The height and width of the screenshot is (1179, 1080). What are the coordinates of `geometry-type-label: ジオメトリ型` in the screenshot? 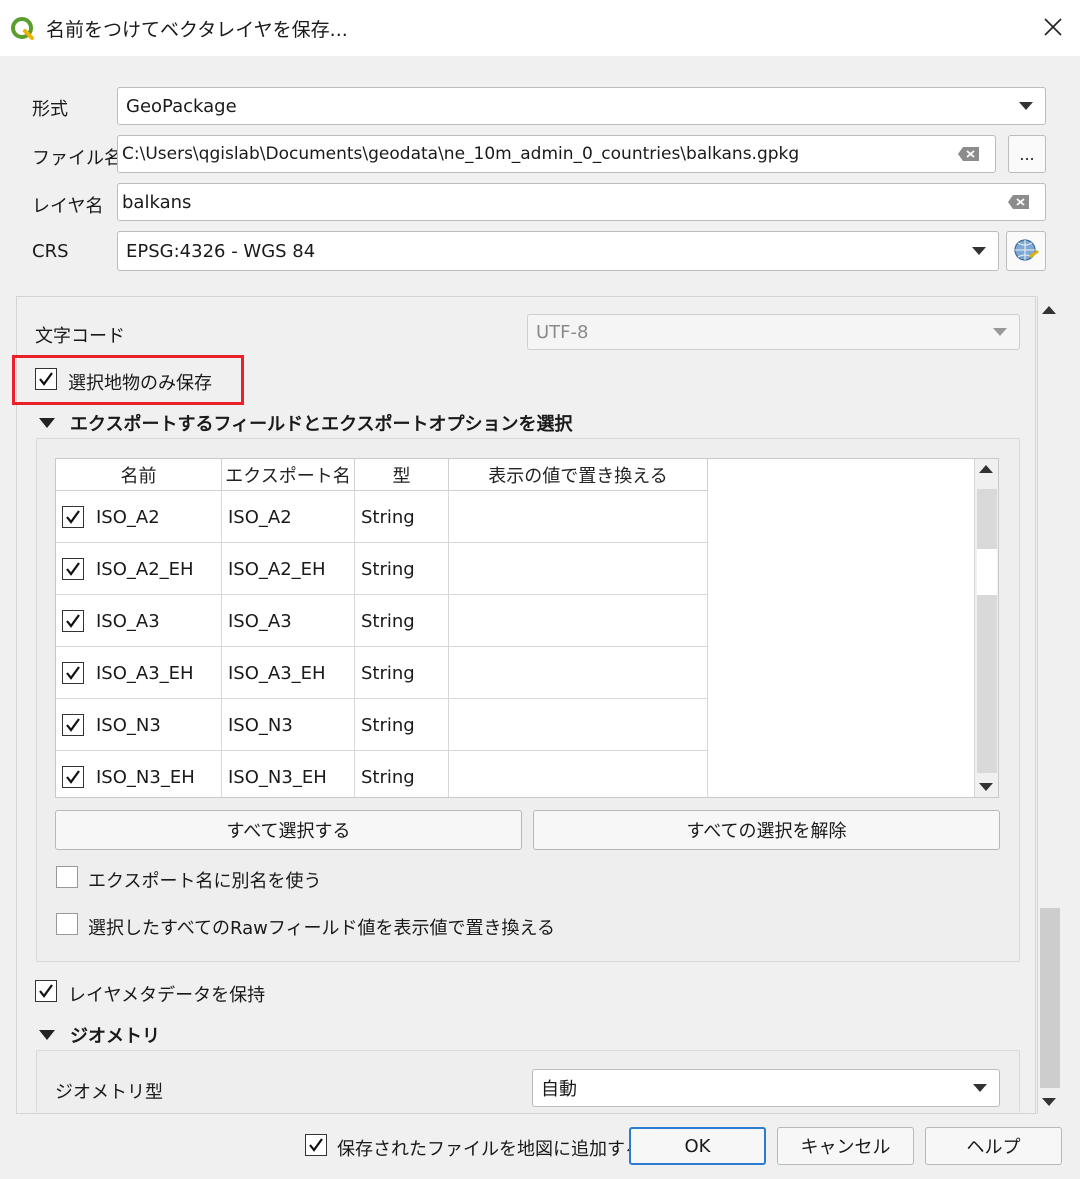 It's located at (109, 1092).